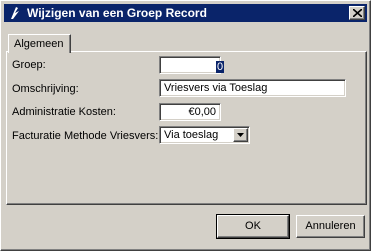 The image size is (371, 251). I want to click on tab-algemeen: Algemeen, so click(39, 43).